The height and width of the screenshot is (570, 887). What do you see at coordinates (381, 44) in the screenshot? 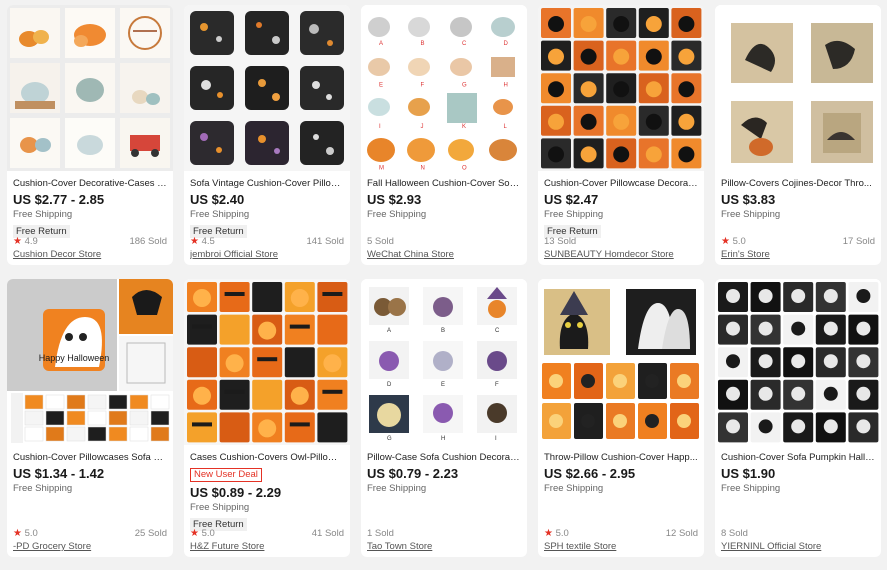
I see `variant-letter: A` at bounding box center [381, 44].